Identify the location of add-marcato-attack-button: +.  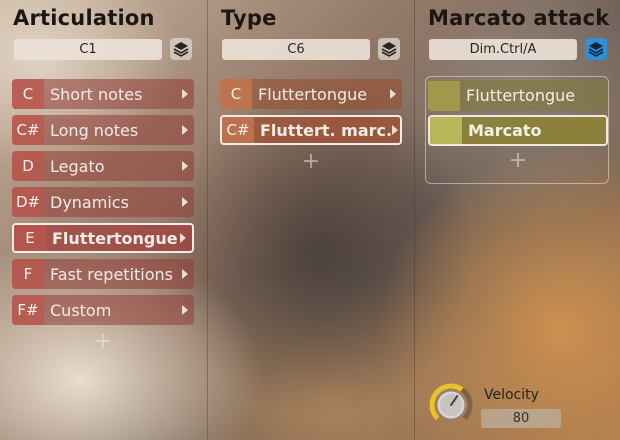
(518, 162).